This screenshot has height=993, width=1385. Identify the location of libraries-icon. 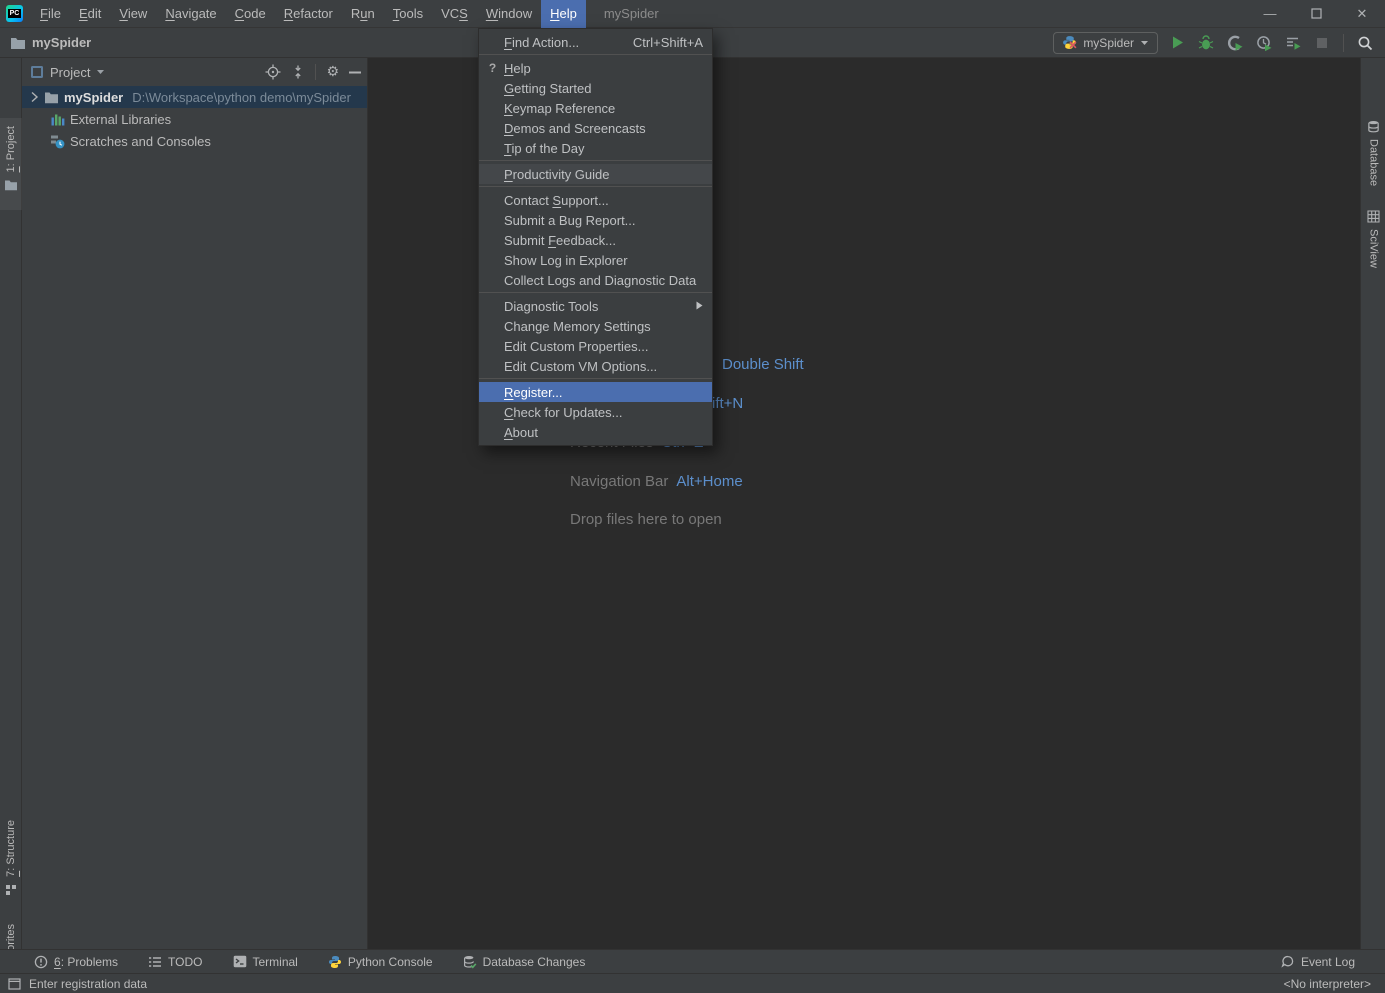
(57, 119).